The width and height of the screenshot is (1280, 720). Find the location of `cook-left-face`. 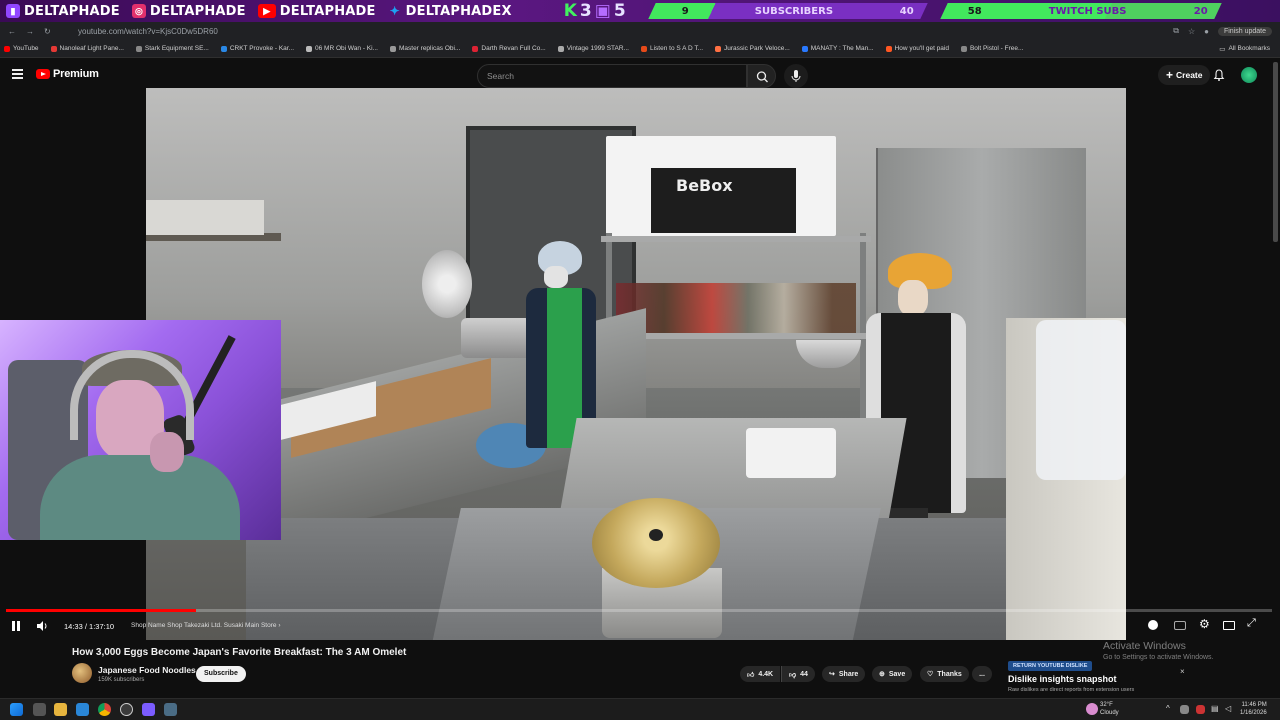

cook-left-face is located at coordinates (556, 277).